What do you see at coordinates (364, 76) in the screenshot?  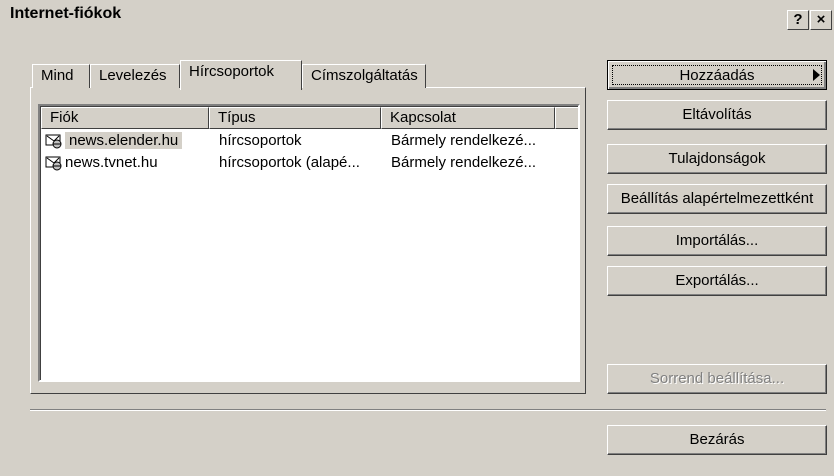 I see `tab-directory-service: Címszolgáltatás` at bounding box center [364, 76].